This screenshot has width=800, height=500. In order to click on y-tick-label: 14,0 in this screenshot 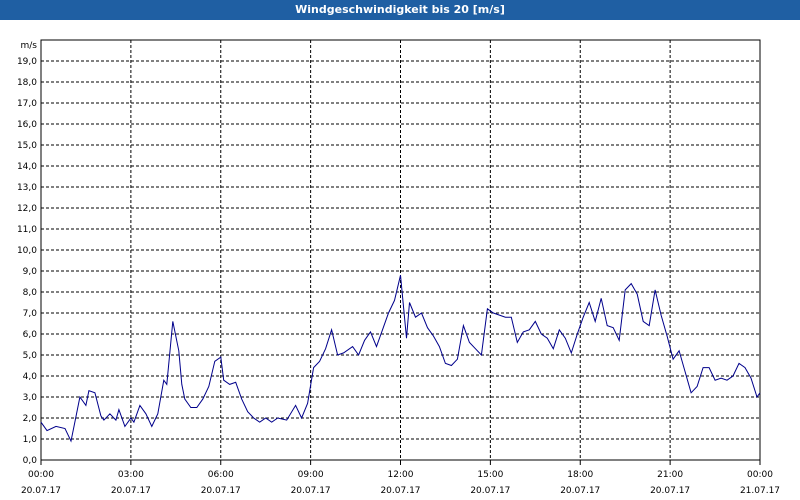, I will do `click(27, 167)`.